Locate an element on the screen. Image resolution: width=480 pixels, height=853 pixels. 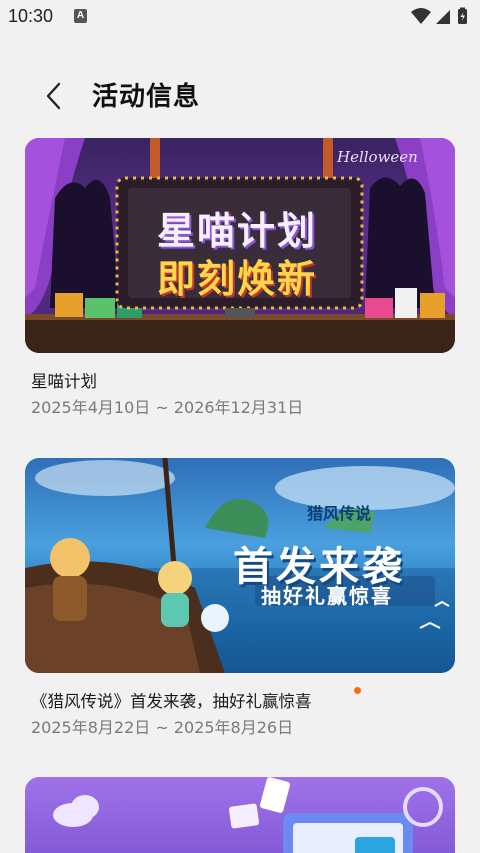
notification-a-icon: A is located at coordinates (80, 16).